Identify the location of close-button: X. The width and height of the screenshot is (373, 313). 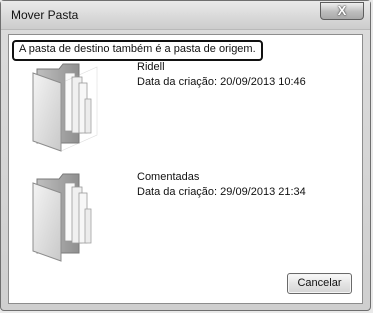
(342, 11).